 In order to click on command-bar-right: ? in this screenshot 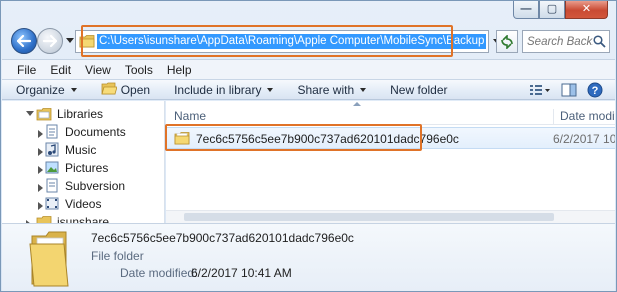, I will do `click(561, 91)`.